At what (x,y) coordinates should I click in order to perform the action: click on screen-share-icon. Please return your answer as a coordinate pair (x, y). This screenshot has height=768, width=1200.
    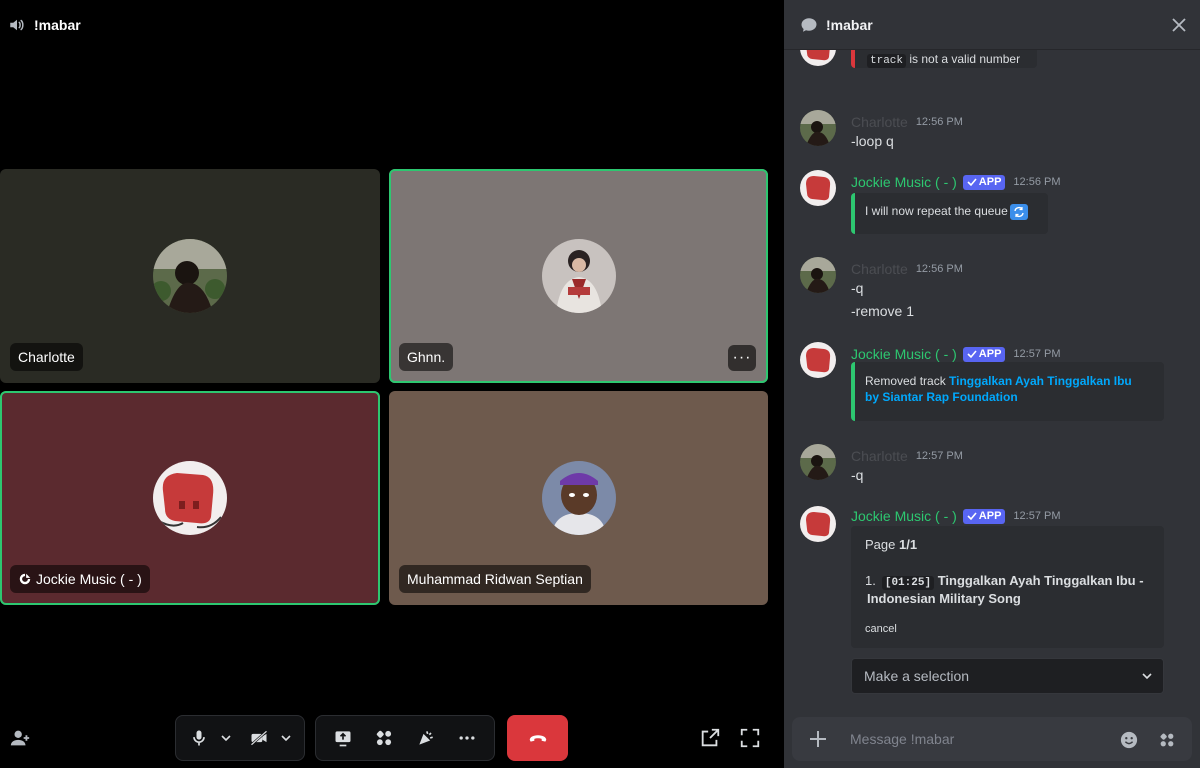
    Looking at the image, I should click on (343, 739).